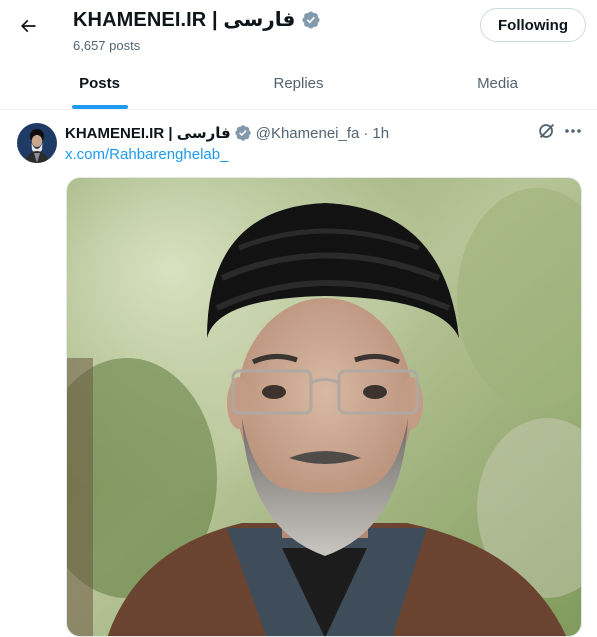 The width and height of the screenshot is (597, 637). Describe the element at coordinates (107, 45) in the screenshot. I see `post-count: 6,657 posts` at that location.